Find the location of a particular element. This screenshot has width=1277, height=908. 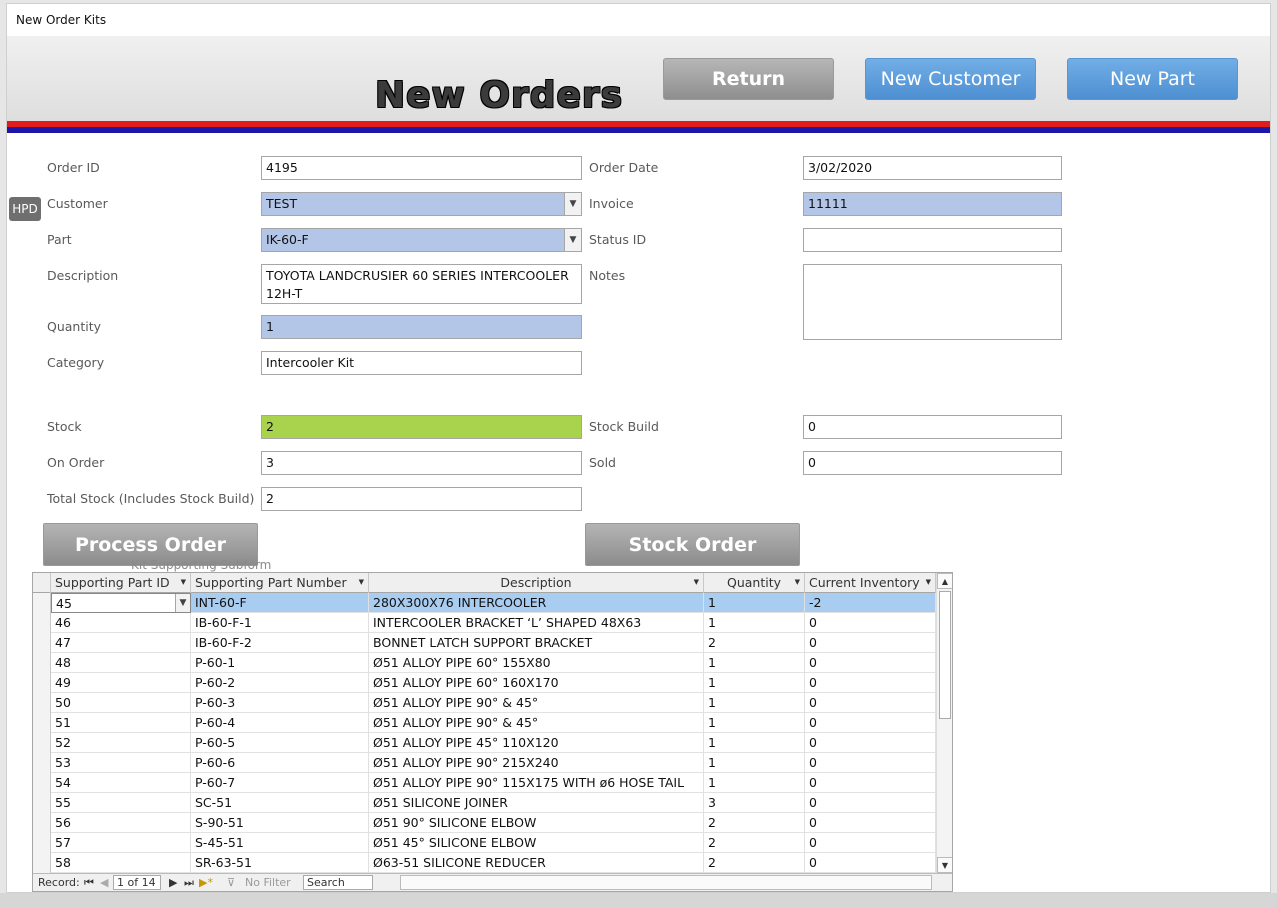

column-header-description: Description ▼ is located at coordinates (536, 583).